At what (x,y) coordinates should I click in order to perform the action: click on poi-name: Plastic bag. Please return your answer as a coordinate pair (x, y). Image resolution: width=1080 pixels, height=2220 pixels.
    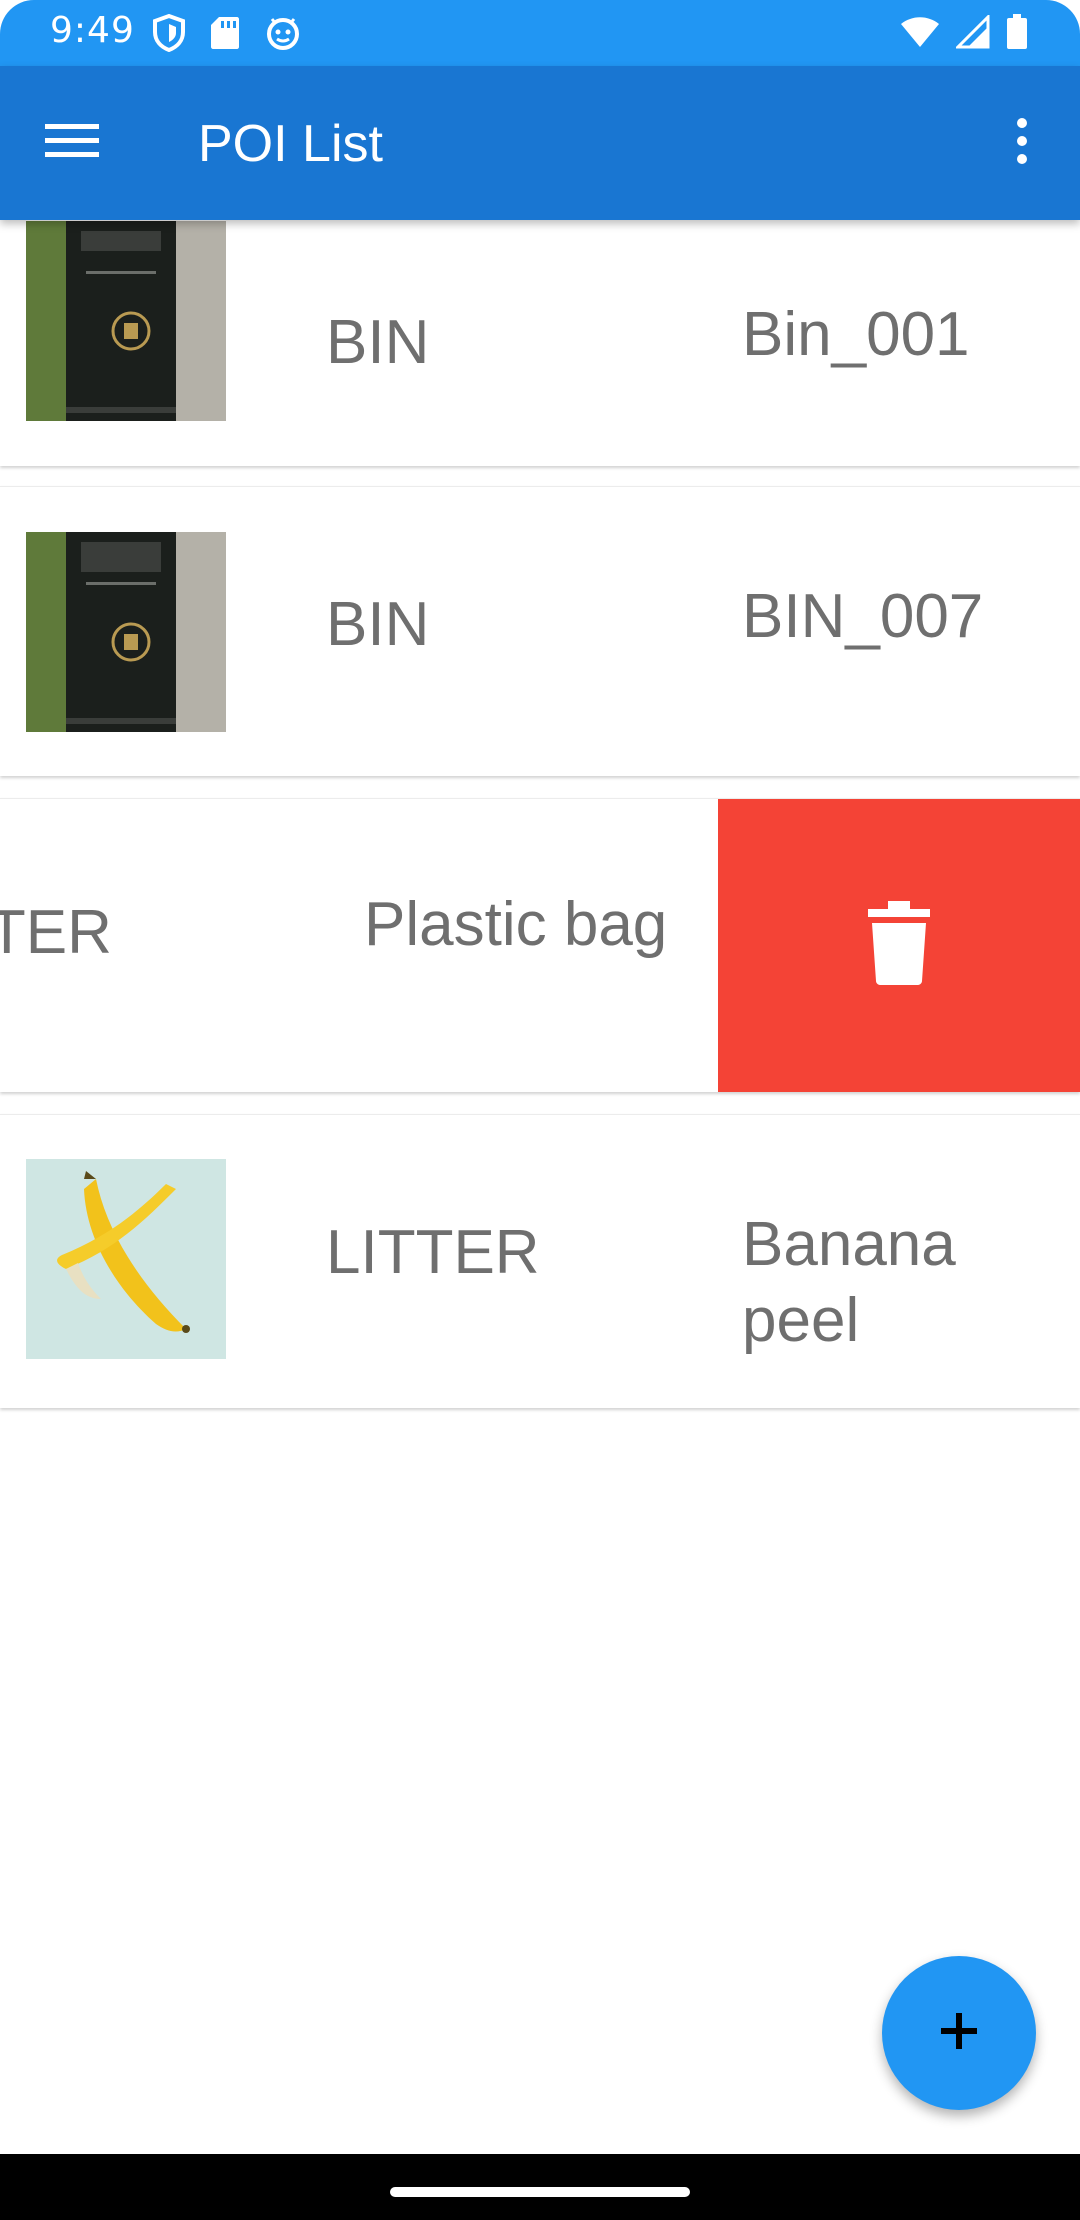
    Looking at the image, I should click on (516, 924).